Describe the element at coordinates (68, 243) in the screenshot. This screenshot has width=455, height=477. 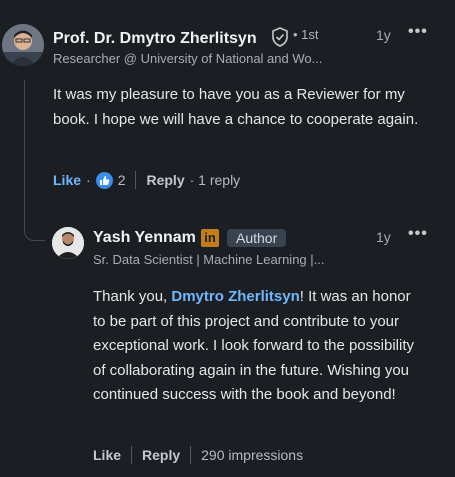
I see `avatar-yash` at that location.